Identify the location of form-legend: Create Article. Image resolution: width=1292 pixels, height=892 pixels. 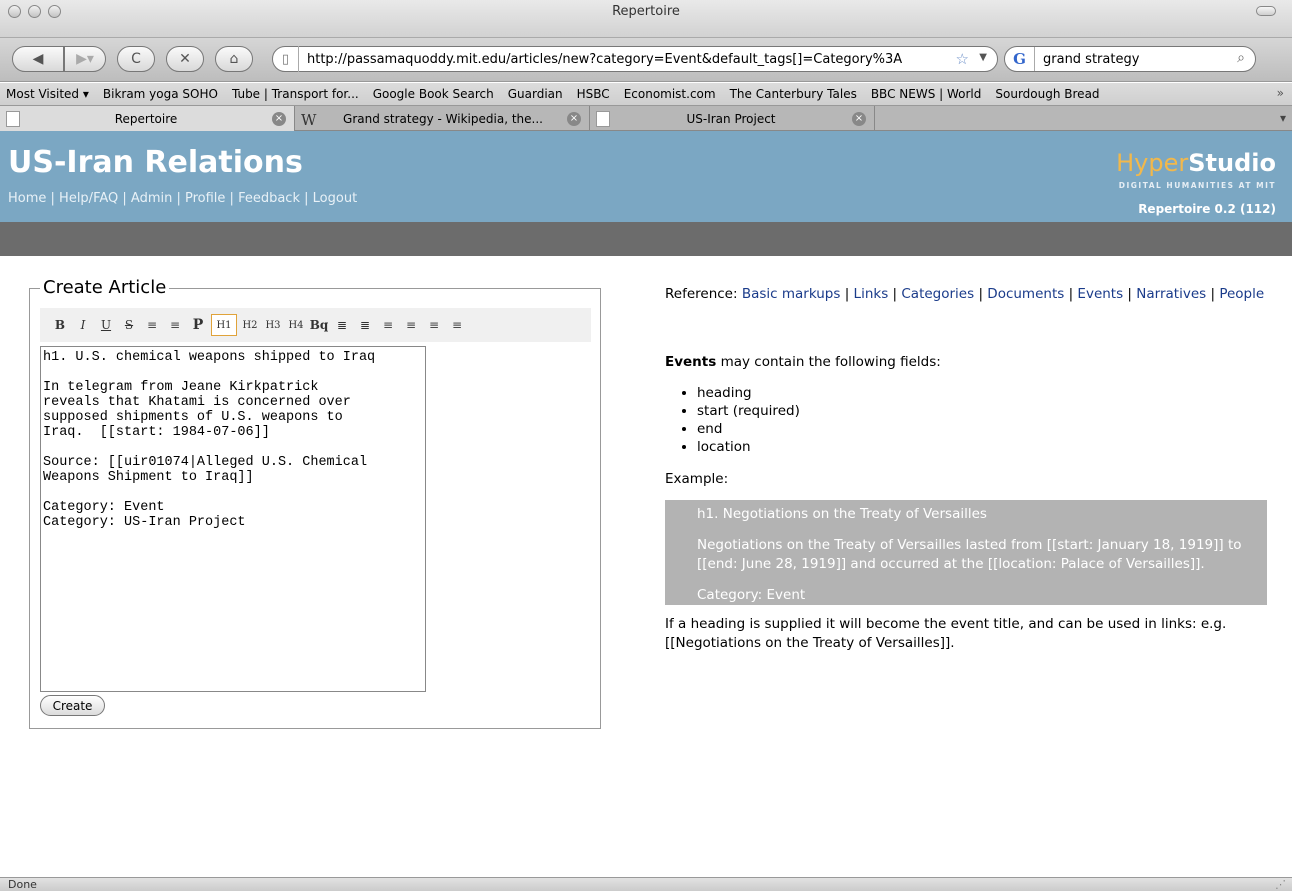
(105, 287).